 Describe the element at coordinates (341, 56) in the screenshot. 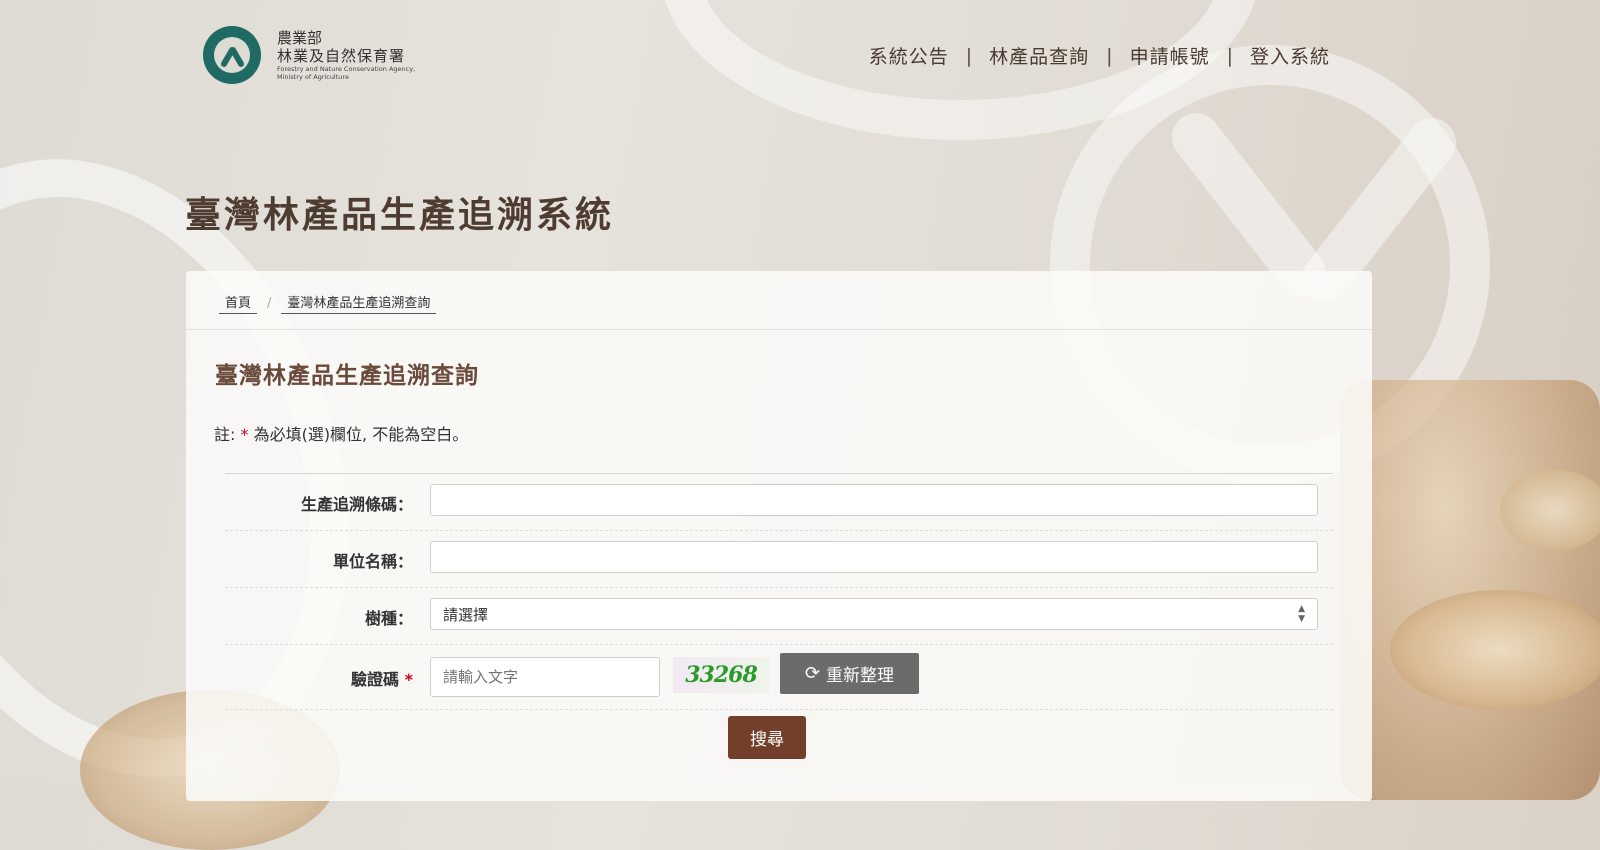

I see `logo-agency: 林業及自然保育署` at that location.